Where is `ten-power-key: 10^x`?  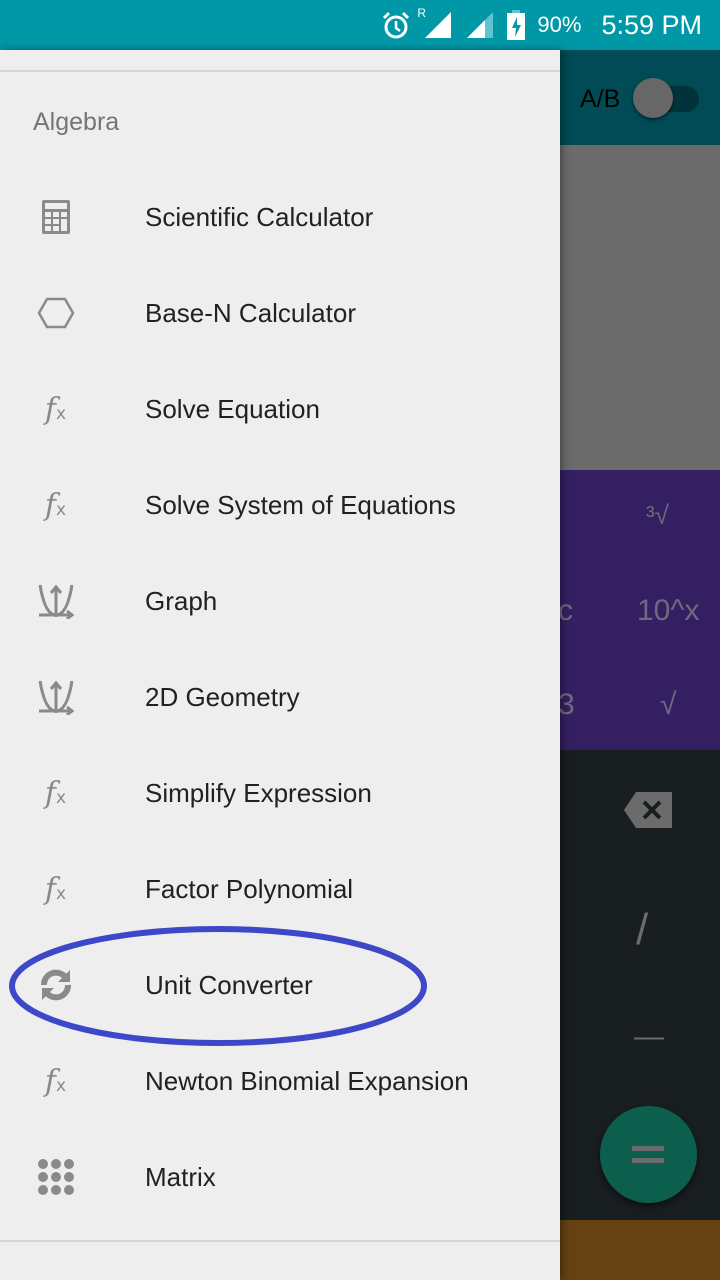
ten-power-key: 10^x is located at coordinates (668, 611).